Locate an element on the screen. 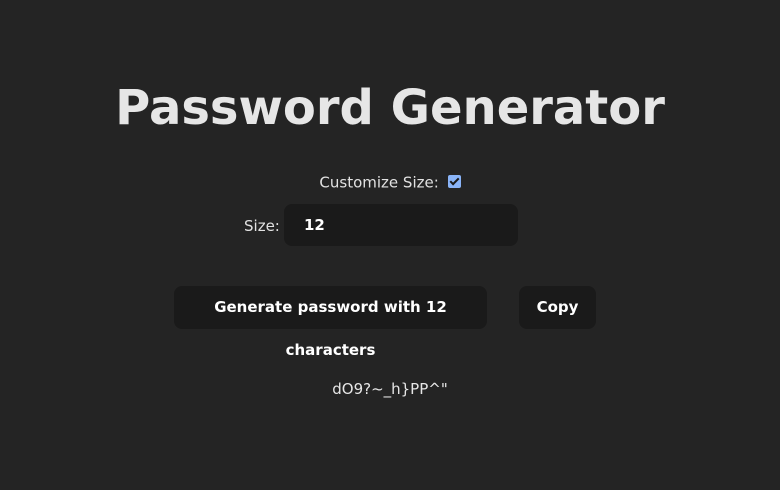 The image size is (780, 490). customize-size-checkbox is located at coordinates (454, 181).